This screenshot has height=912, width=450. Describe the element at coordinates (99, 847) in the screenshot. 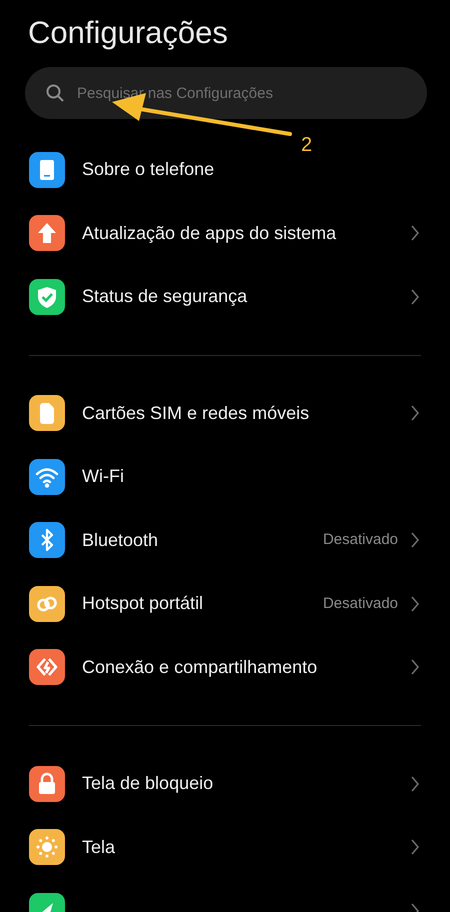

I see `setting-label: Tela` at that location.